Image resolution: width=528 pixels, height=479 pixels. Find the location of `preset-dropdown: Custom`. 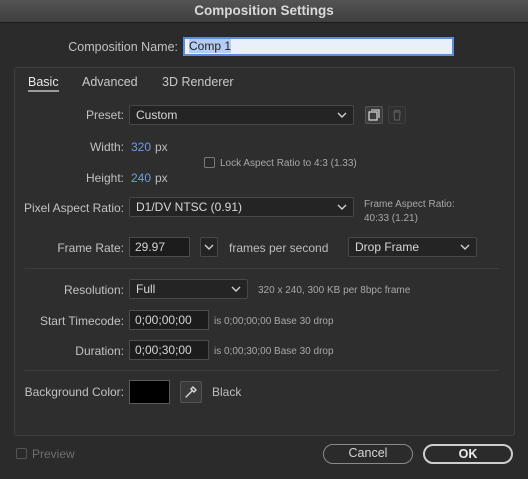

preset-dropdown: Custom is located at coordinates (241, 115).